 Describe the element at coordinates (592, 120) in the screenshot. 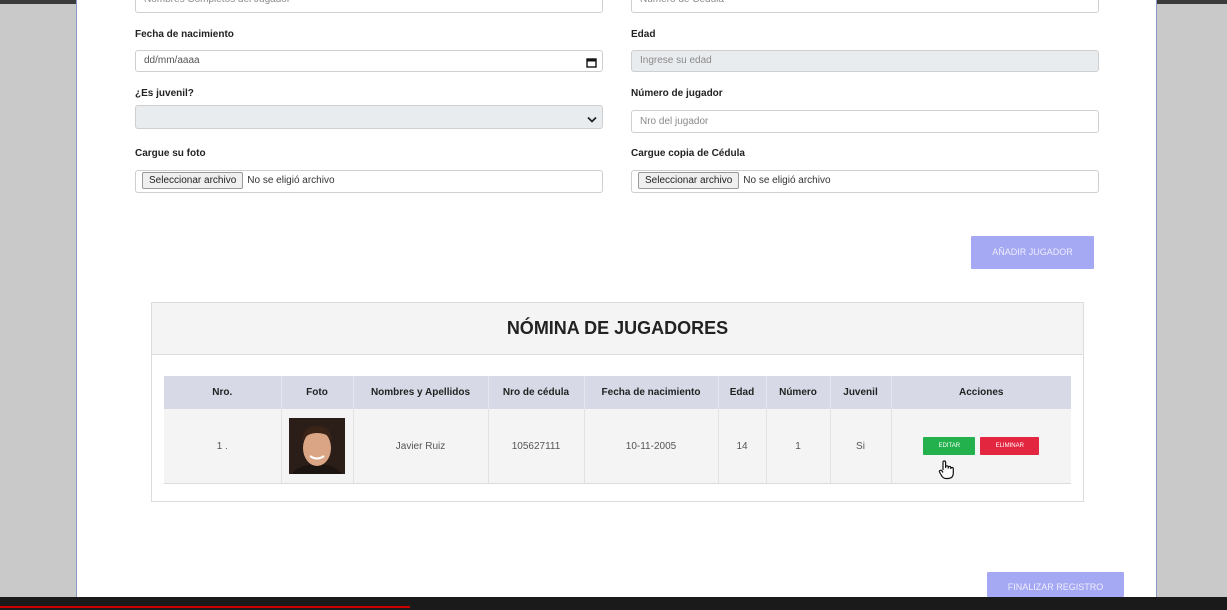

I see `chevron-down-icon` at that location.